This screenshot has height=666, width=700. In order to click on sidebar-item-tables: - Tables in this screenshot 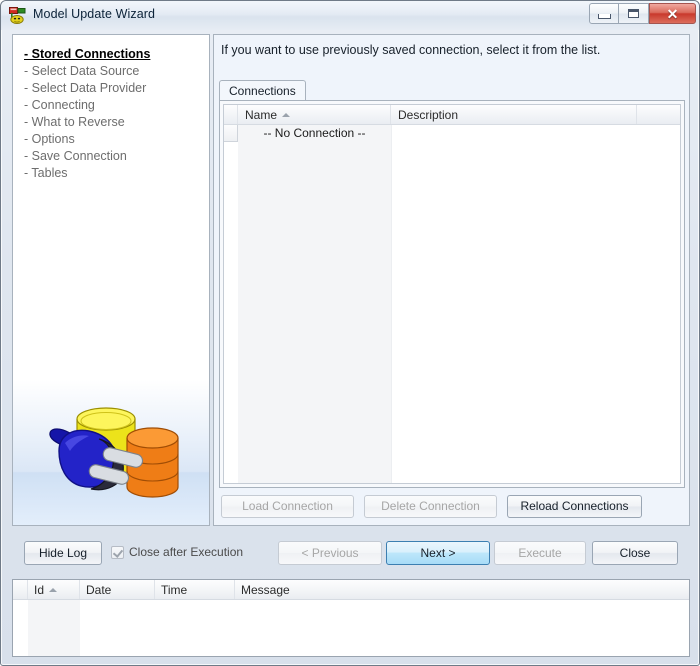, I will do `click(114, 173)`.